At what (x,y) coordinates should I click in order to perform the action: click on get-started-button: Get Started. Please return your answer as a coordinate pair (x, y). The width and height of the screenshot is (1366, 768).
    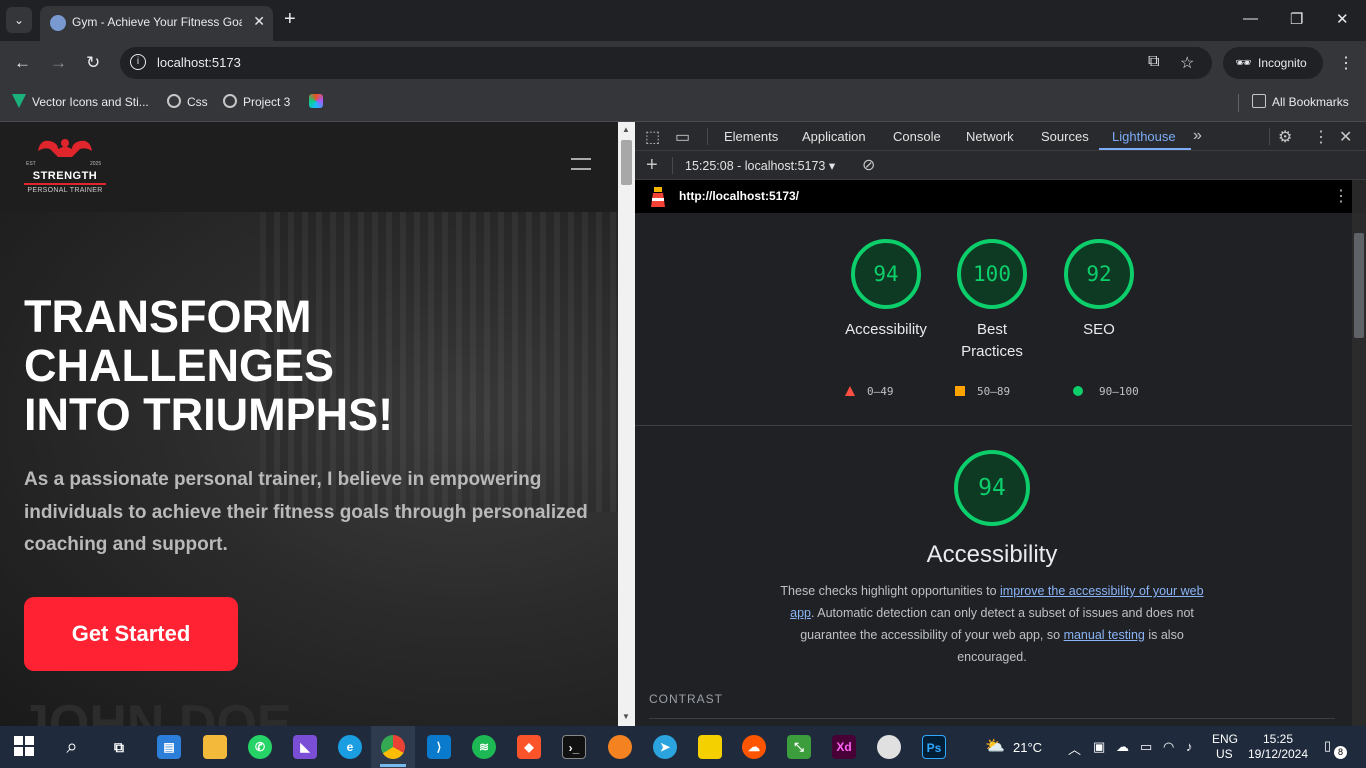
    Looking at the image, I should click on (131, 634).